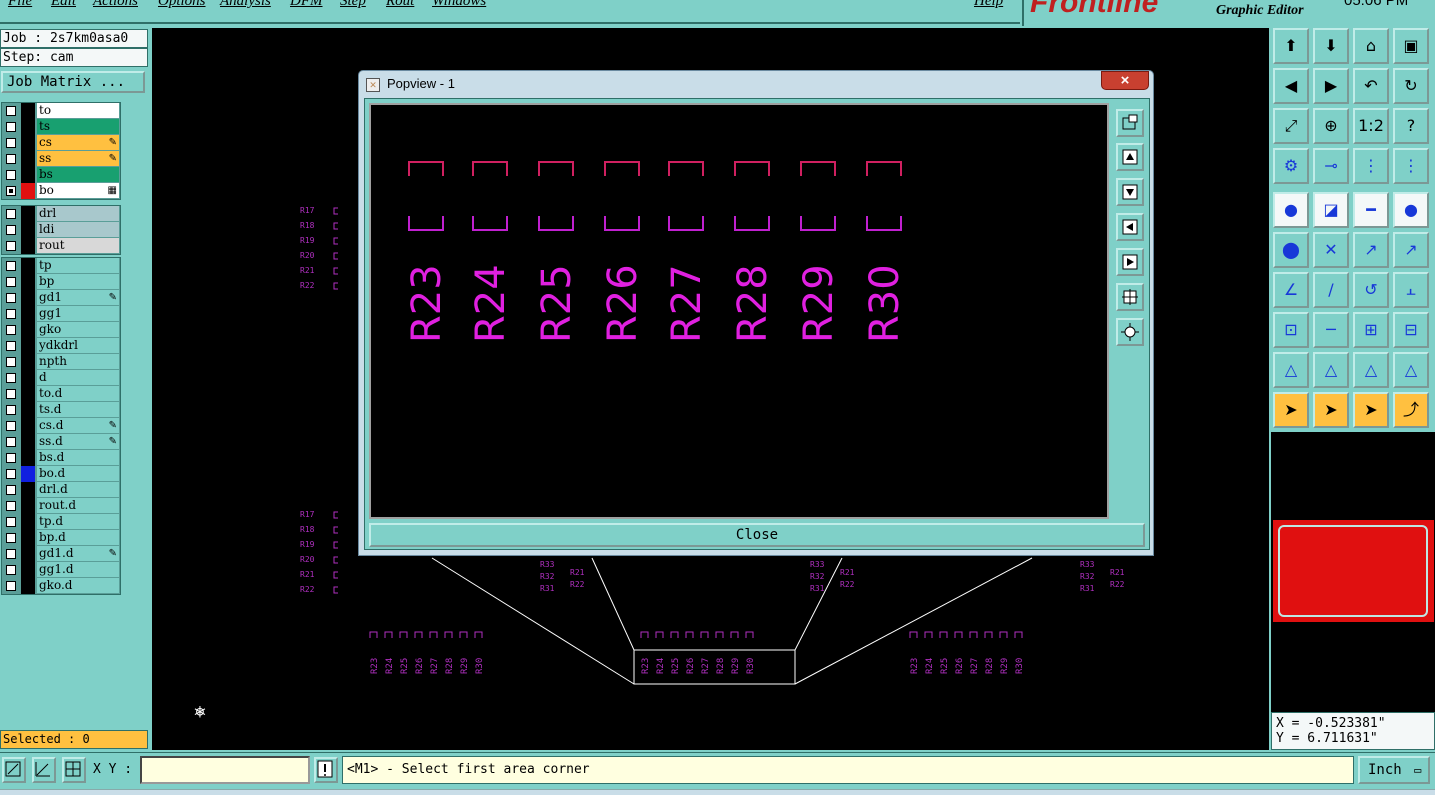  What do you see at coordinates (78, 345) in the screenshot?
I see `layer-name: ydkdrl` at bounding box center [78, 345].